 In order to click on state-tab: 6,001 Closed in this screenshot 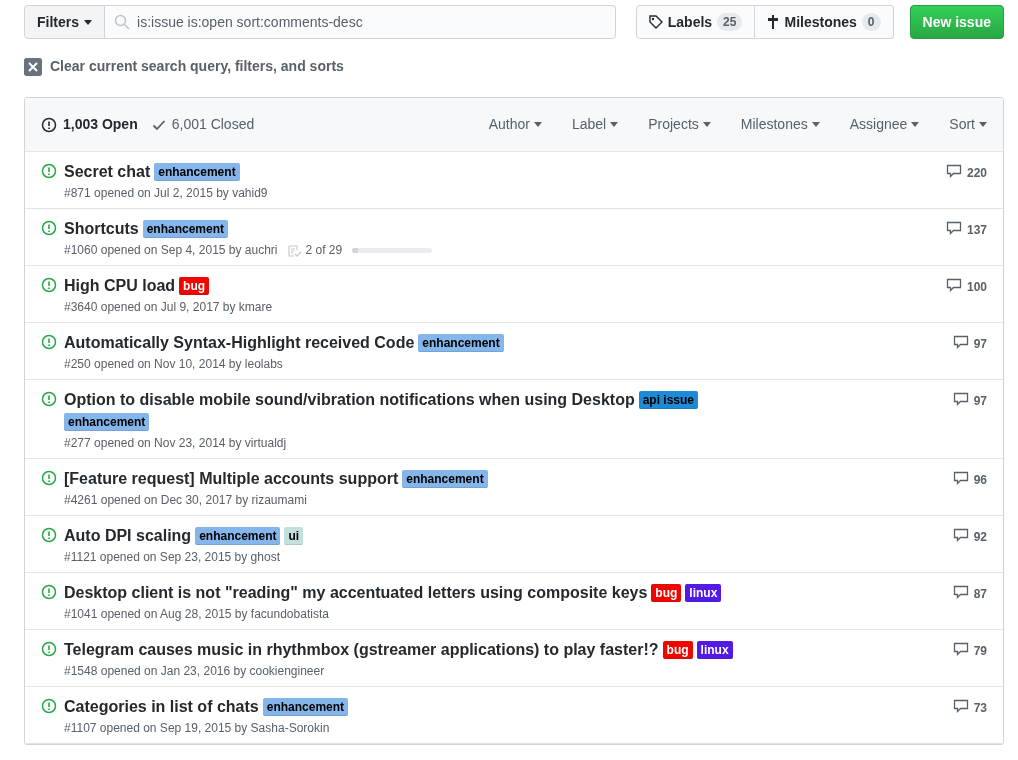, I will do `click(203, 124)`.